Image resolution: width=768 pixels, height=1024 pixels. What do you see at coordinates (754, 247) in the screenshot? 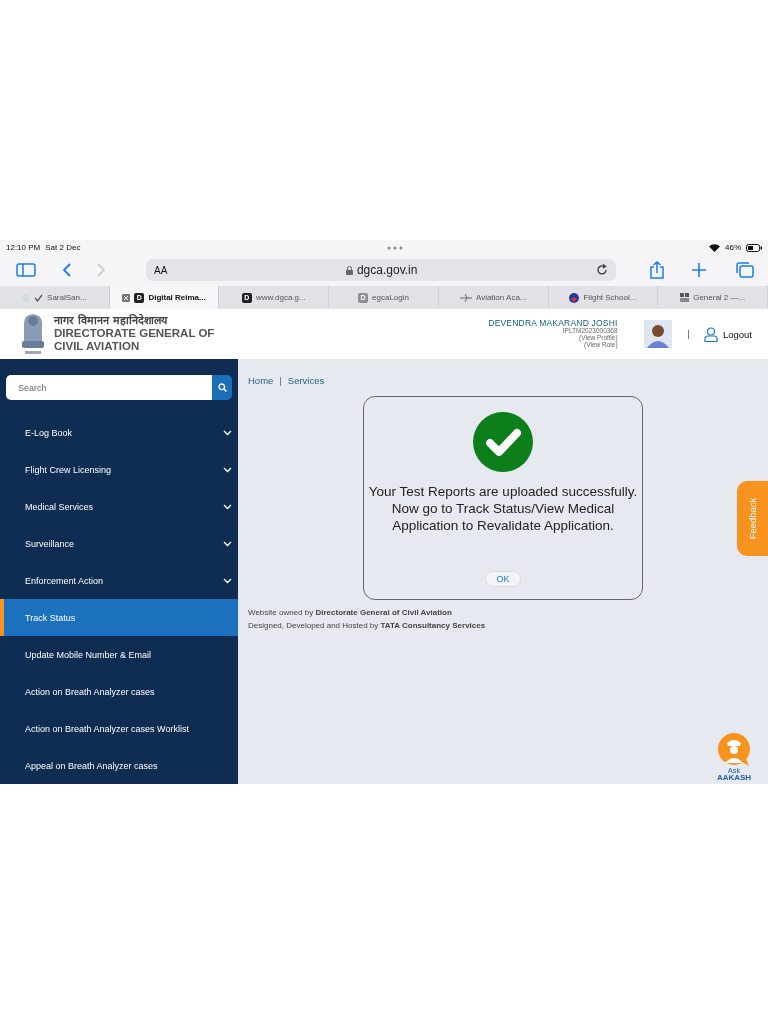
I see `battery-icon` at bounding box center [754, 247].